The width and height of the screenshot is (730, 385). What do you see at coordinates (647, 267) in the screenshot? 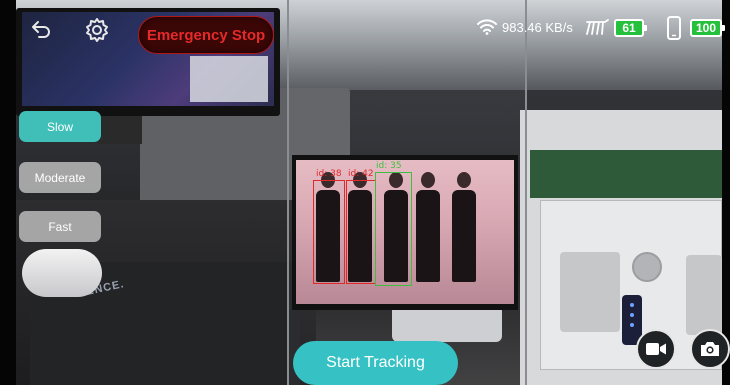
I see `equipment-button` at bounding box center [647, 267].